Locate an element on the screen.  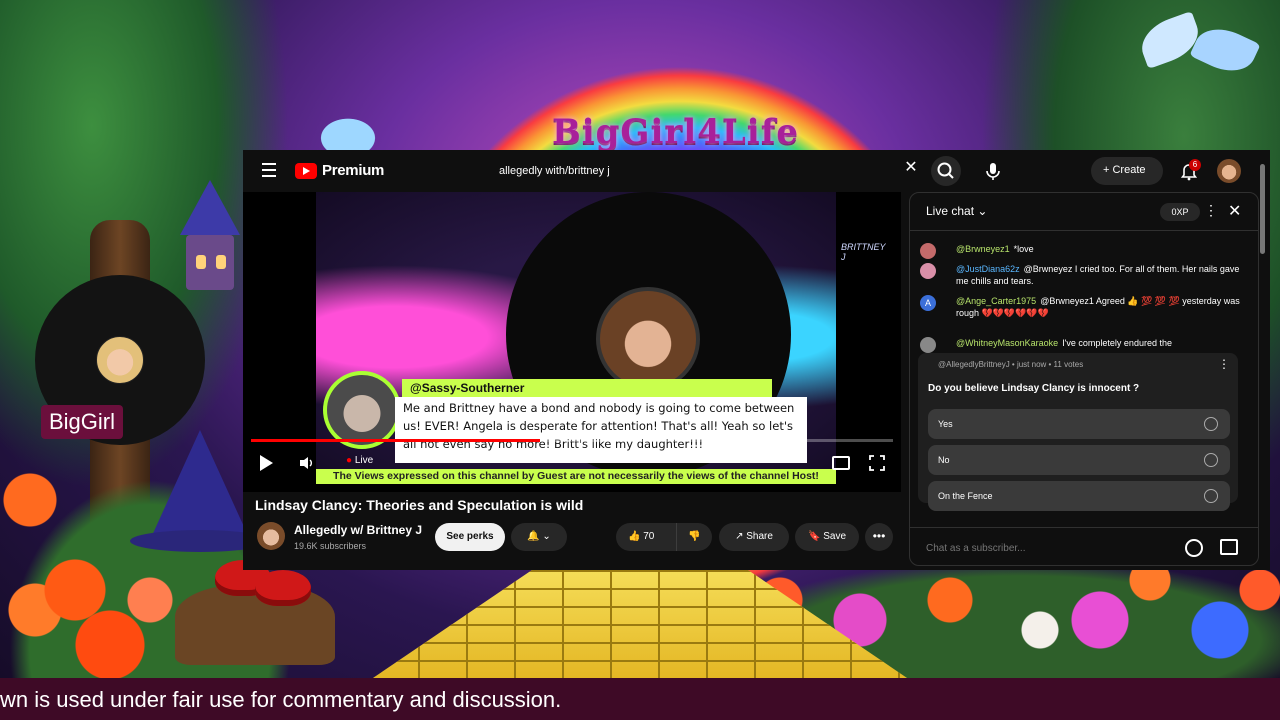
dislike-button: 👎 is located at coordinates (694, 537).